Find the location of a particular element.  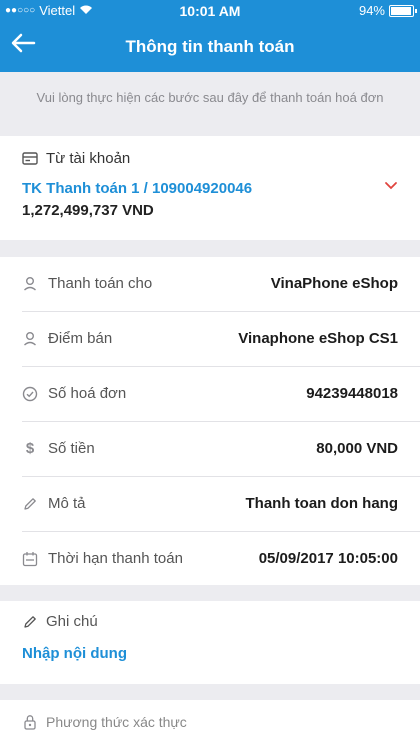

account-balance: 1,272,499,737 VND is located at coordinates (88, 210).